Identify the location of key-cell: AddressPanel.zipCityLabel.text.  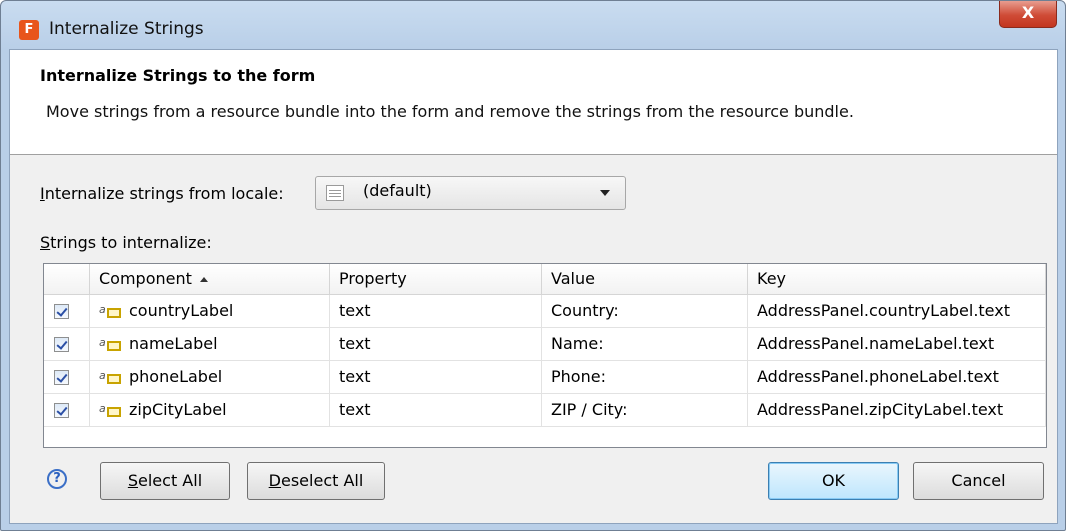
(897, 410).